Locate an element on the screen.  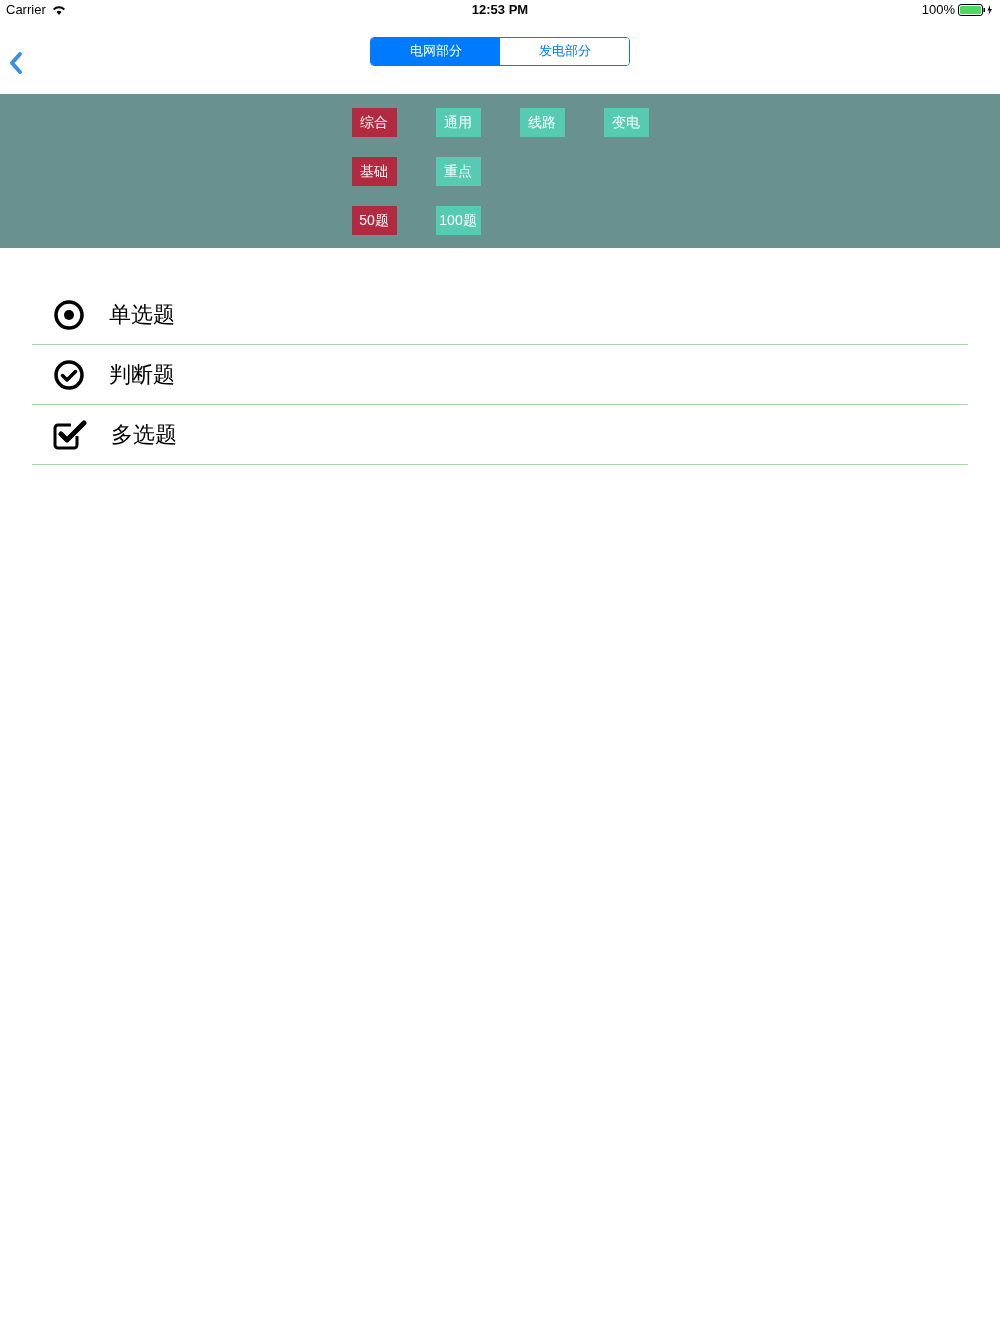
clock-time: 12:53 PM is located at coordinates (500, 10).